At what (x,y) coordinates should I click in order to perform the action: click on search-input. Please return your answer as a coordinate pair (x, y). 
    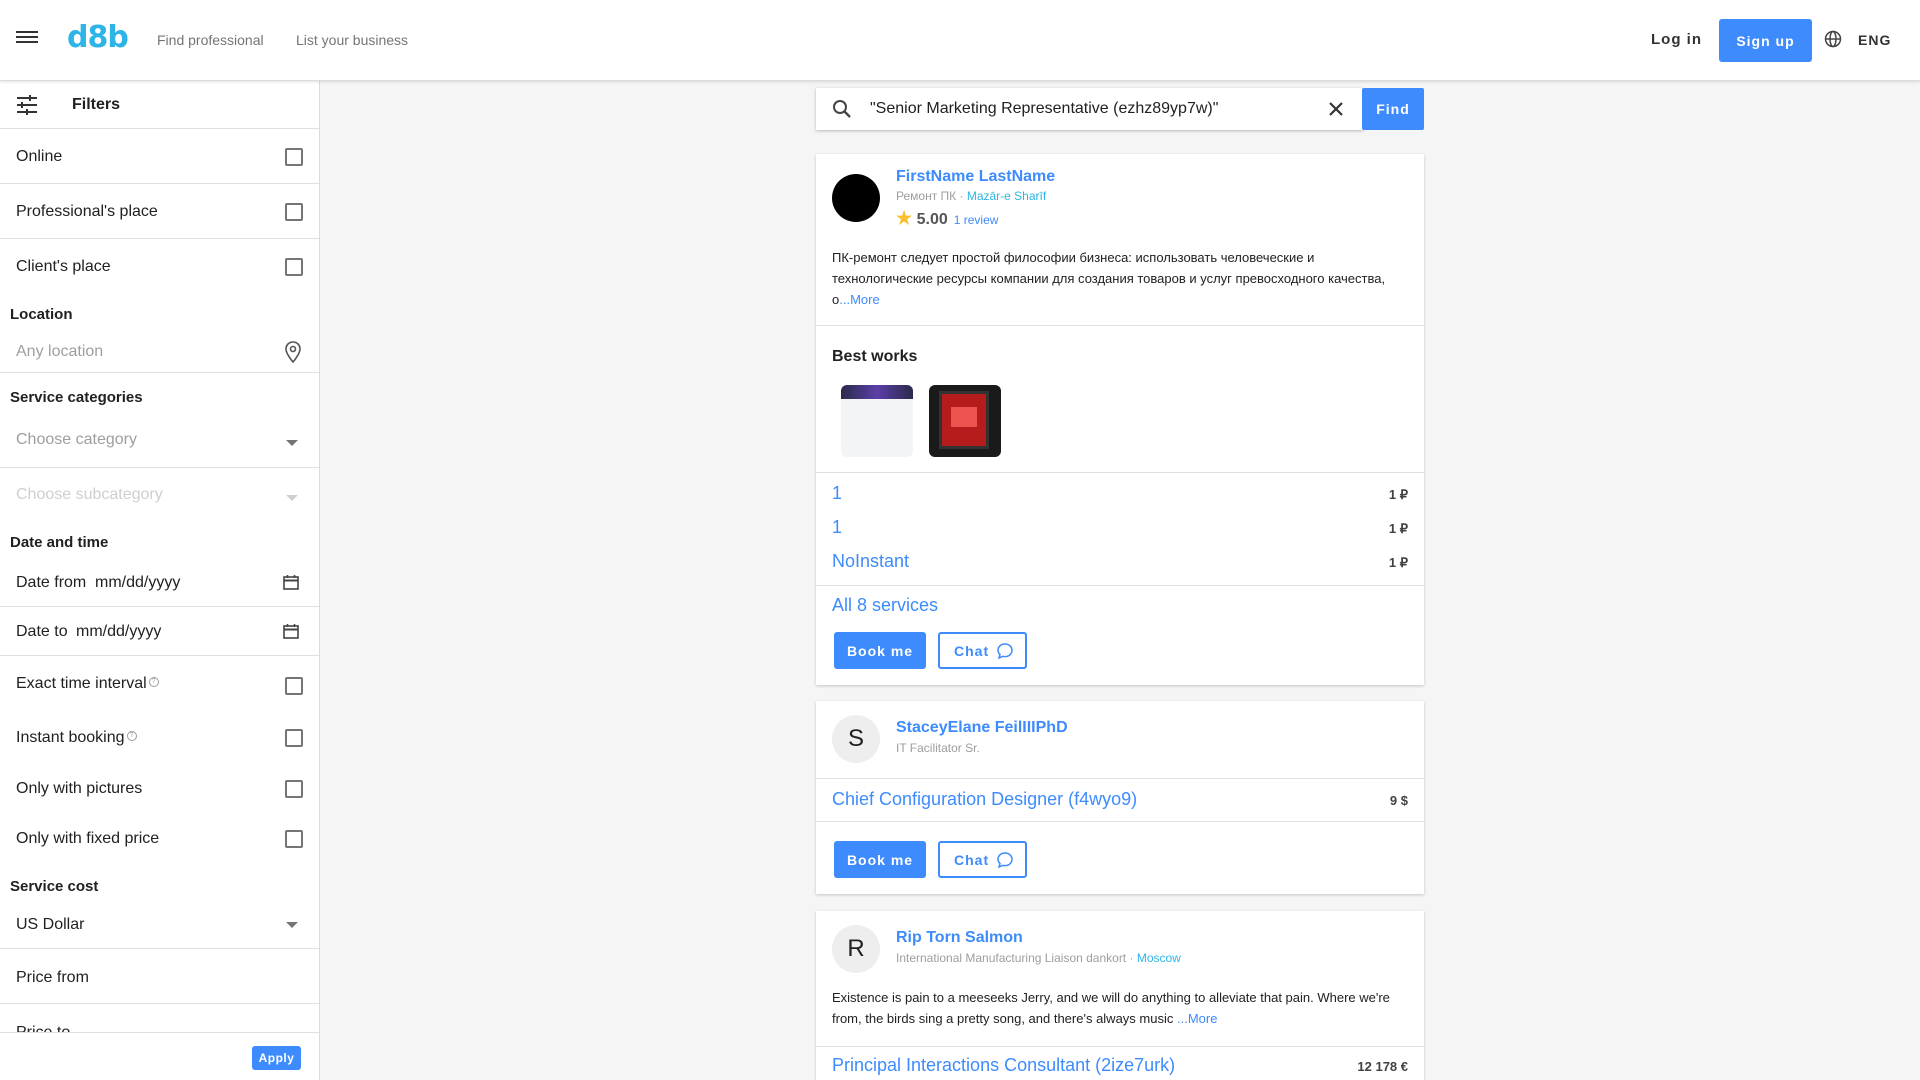
    Looking at the image, I should click on (1095, 109).